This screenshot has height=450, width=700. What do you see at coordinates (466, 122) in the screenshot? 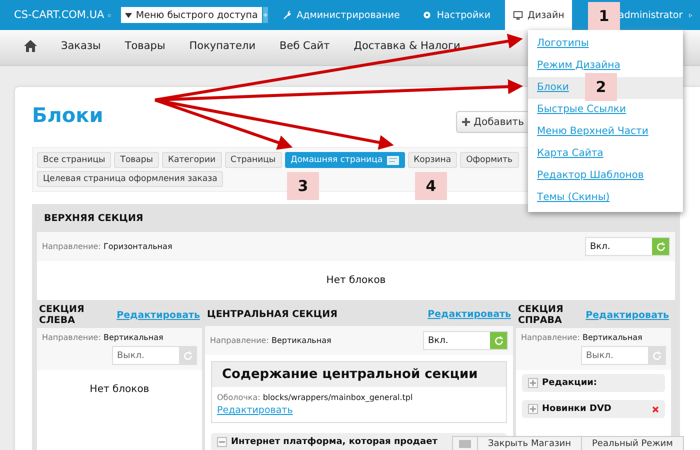
I see `plus-icon` at bounding box center [466, 122].